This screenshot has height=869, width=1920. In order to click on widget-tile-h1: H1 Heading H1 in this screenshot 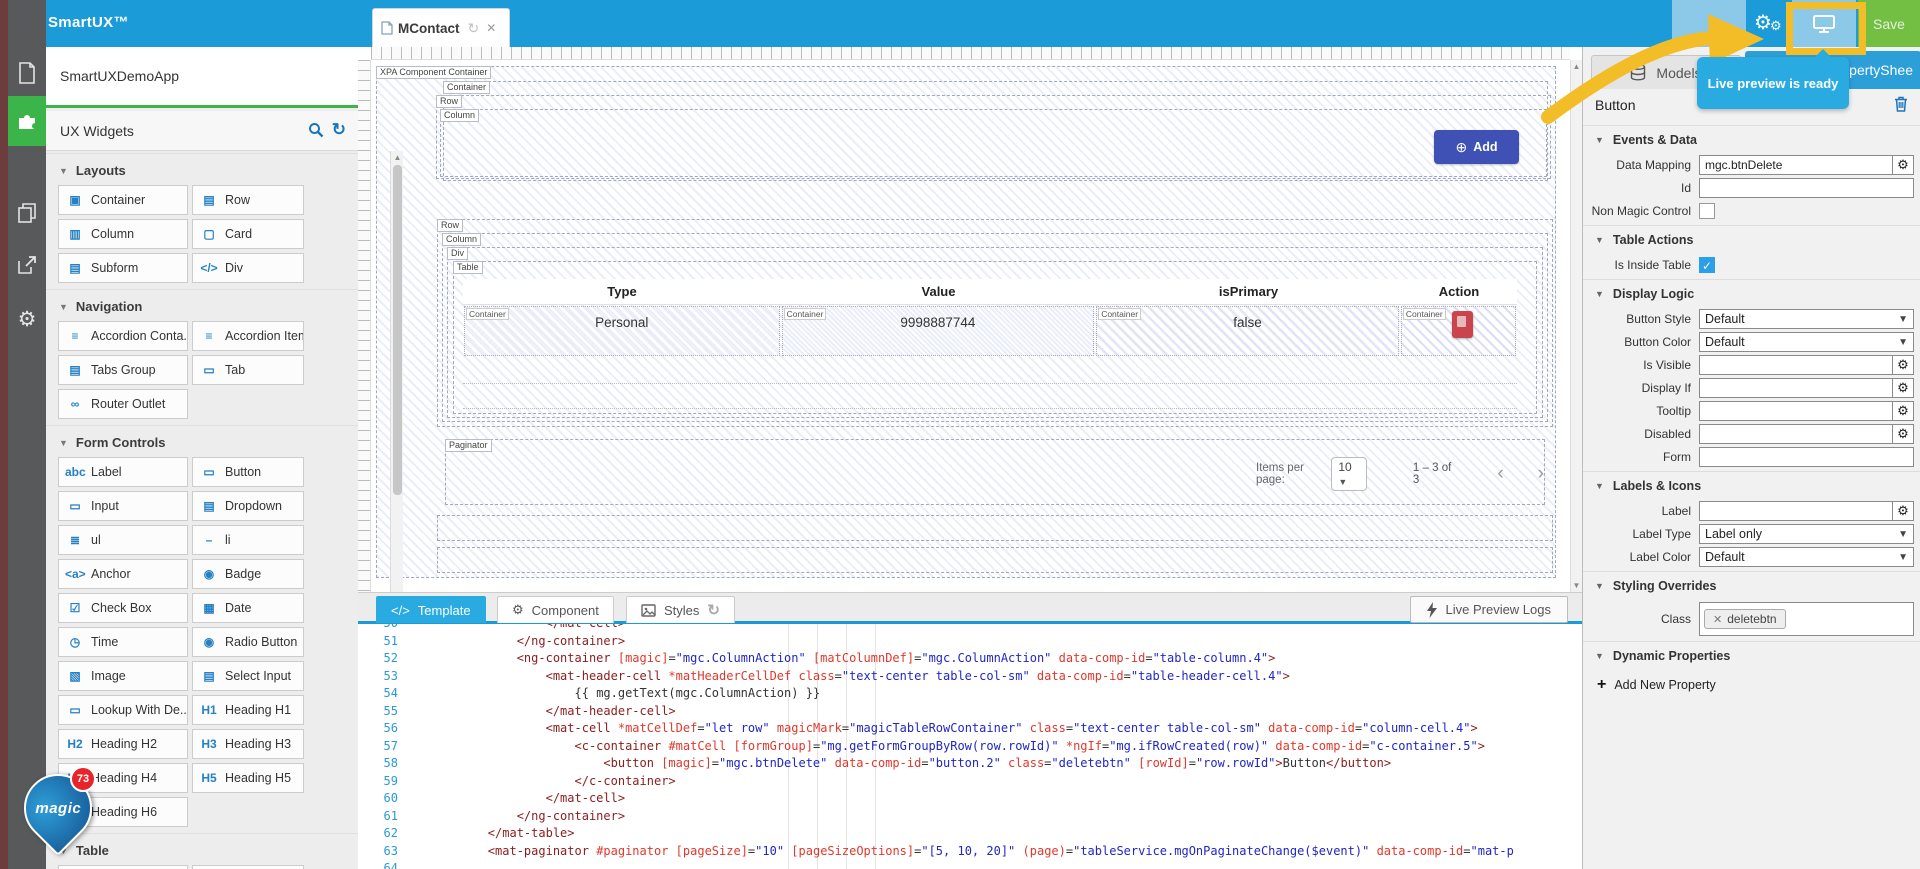, I will do `click(248, 710)`.